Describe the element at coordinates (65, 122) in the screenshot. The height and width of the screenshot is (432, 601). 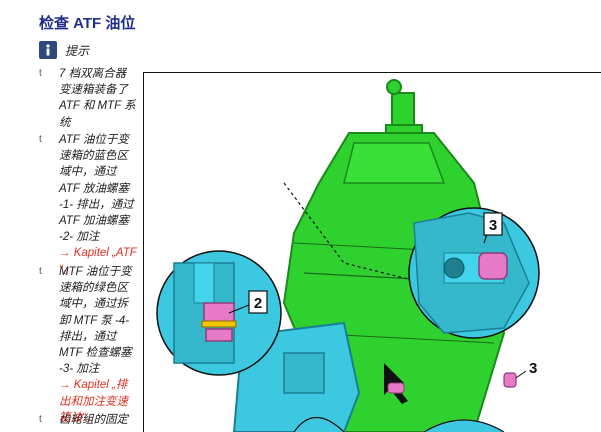
I see `bullet-line: 统` at that location.